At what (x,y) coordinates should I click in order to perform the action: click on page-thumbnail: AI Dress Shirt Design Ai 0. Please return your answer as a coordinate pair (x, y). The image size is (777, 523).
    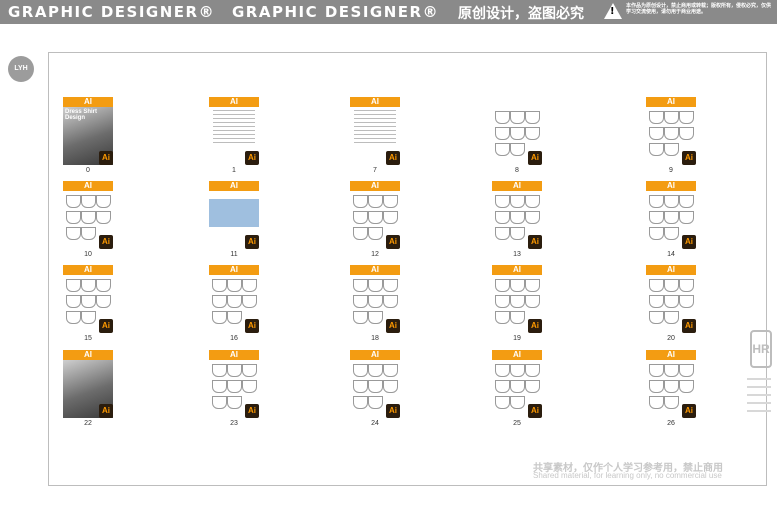
    Looking at the image, I should click on (88, 135).